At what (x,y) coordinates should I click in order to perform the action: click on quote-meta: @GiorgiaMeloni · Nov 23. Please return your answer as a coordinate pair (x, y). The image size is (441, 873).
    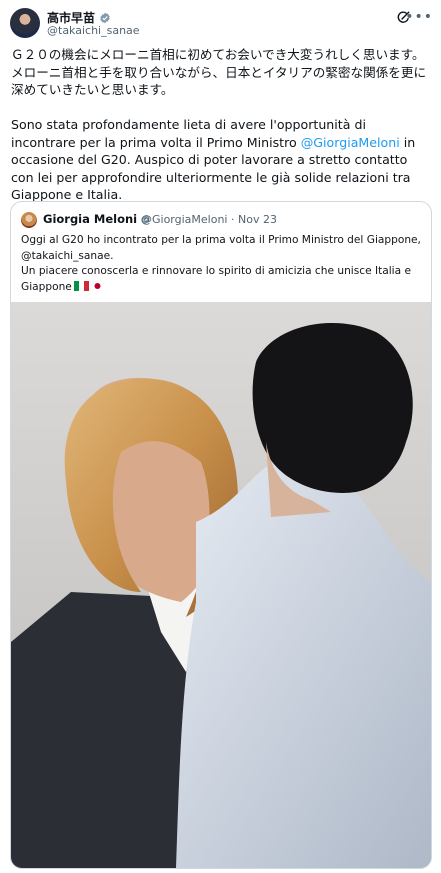
    Looking at the image, I should click on (209, 219).